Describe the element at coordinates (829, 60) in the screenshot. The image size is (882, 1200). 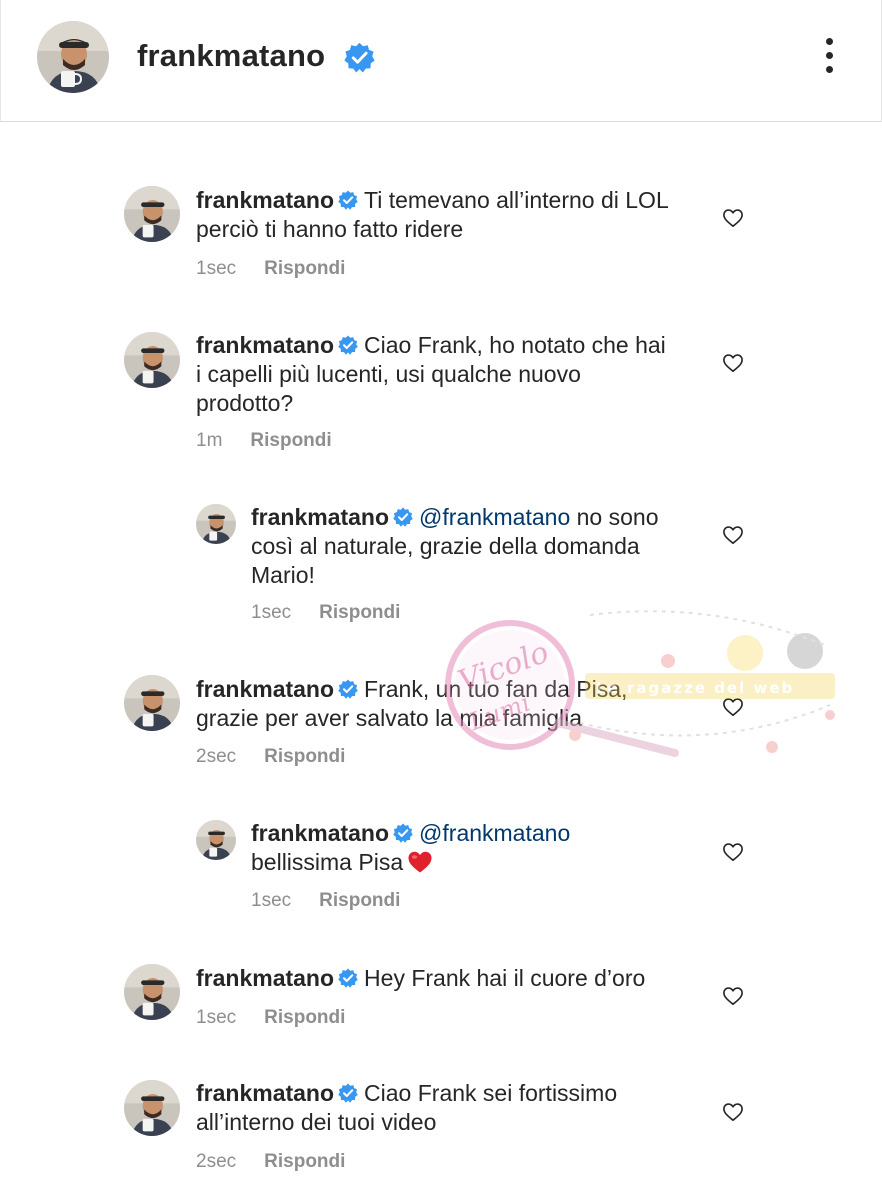
I see `kebab-menu-icon` at that location.